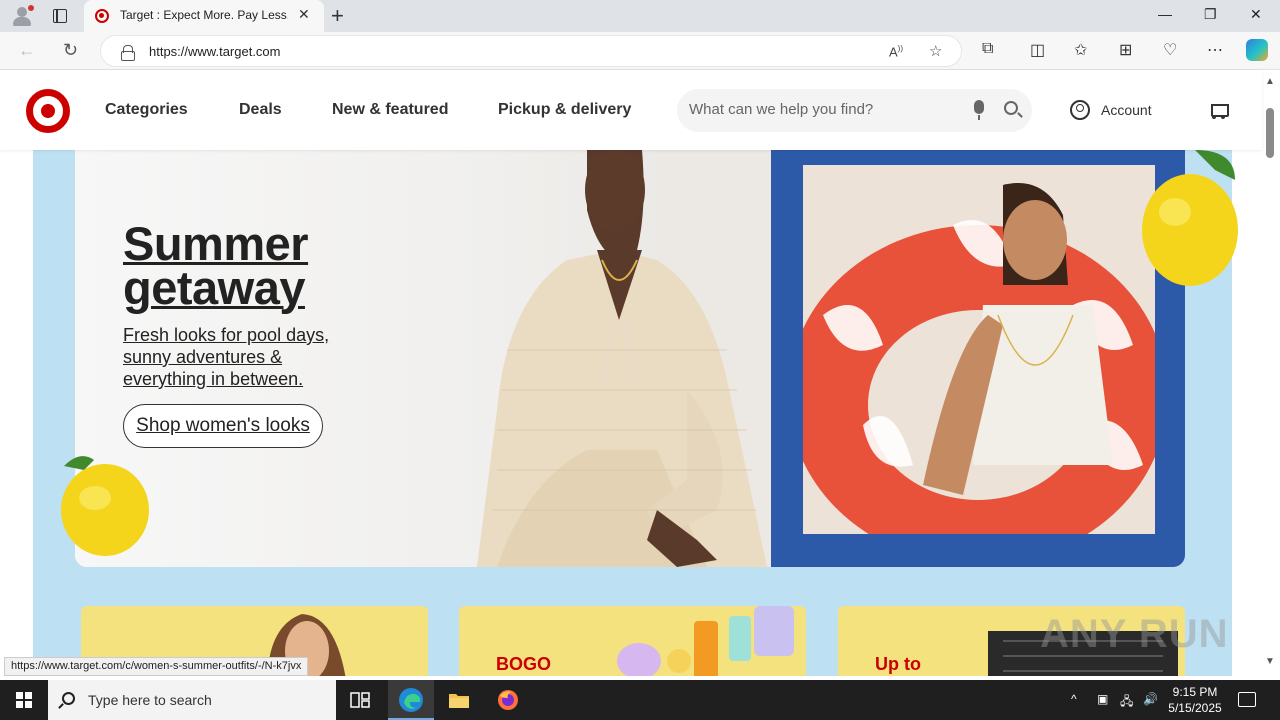  Describe the element at coordinates (1126, 702) in the screenshot. I see `network-icon: 🖧` at that location.